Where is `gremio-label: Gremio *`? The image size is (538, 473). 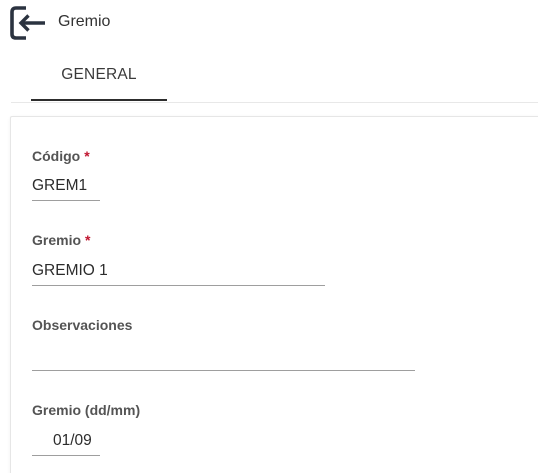
gremio-label: Gremio * is located at coordinates (61, 240).